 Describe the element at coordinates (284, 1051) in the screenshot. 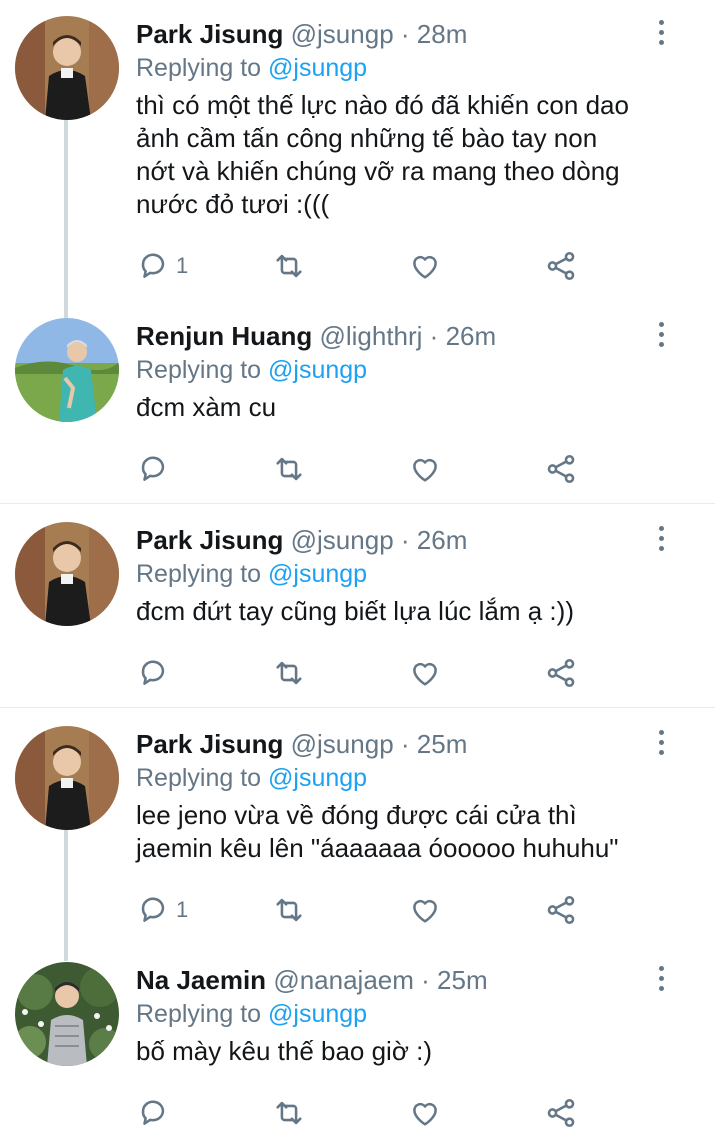

I see `tweet-text: bố mày kêu thế bao giờ :)` at that location.